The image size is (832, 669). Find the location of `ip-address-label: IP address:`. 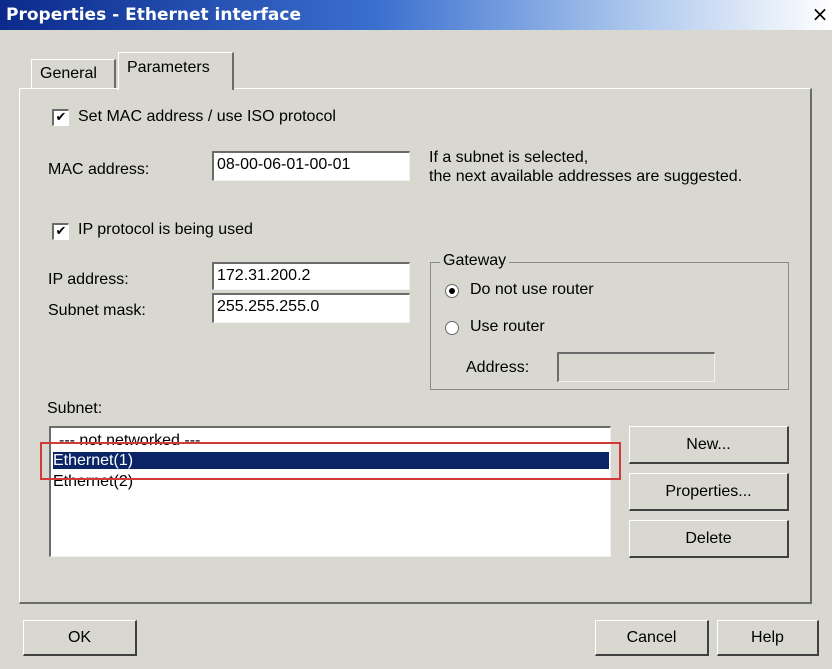

ip-address-label: IP address: is located at coordinates (88, 279).